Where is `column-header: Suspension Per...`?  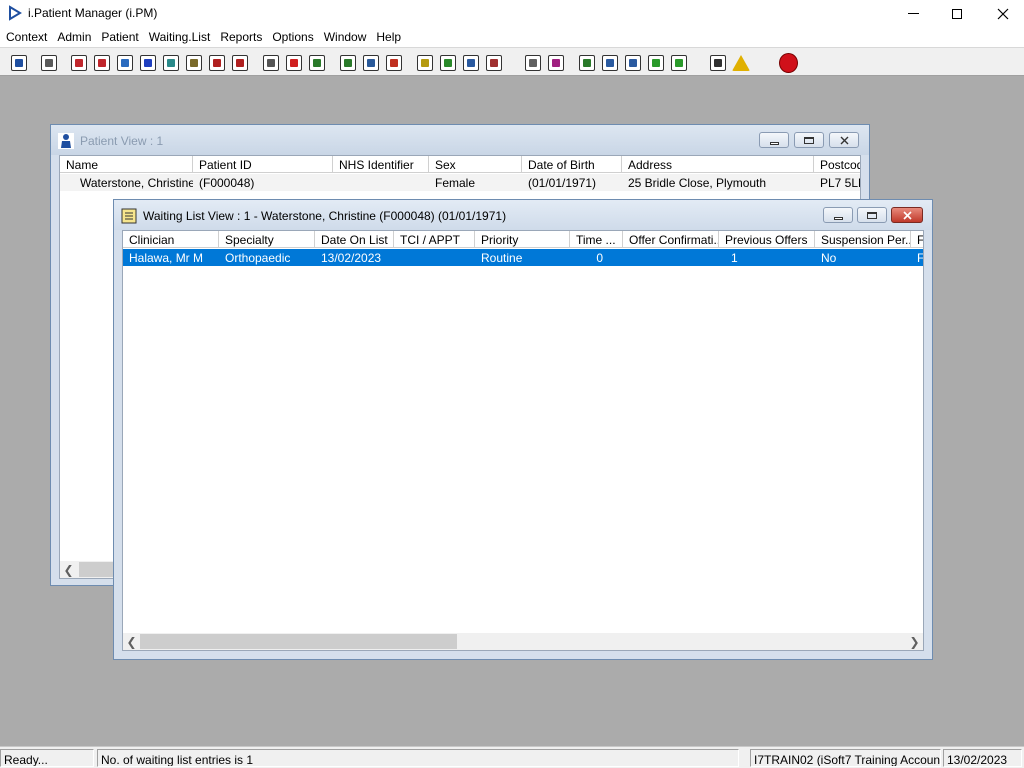
column-header: Suspension Per... is located at coordinates (863, 239).